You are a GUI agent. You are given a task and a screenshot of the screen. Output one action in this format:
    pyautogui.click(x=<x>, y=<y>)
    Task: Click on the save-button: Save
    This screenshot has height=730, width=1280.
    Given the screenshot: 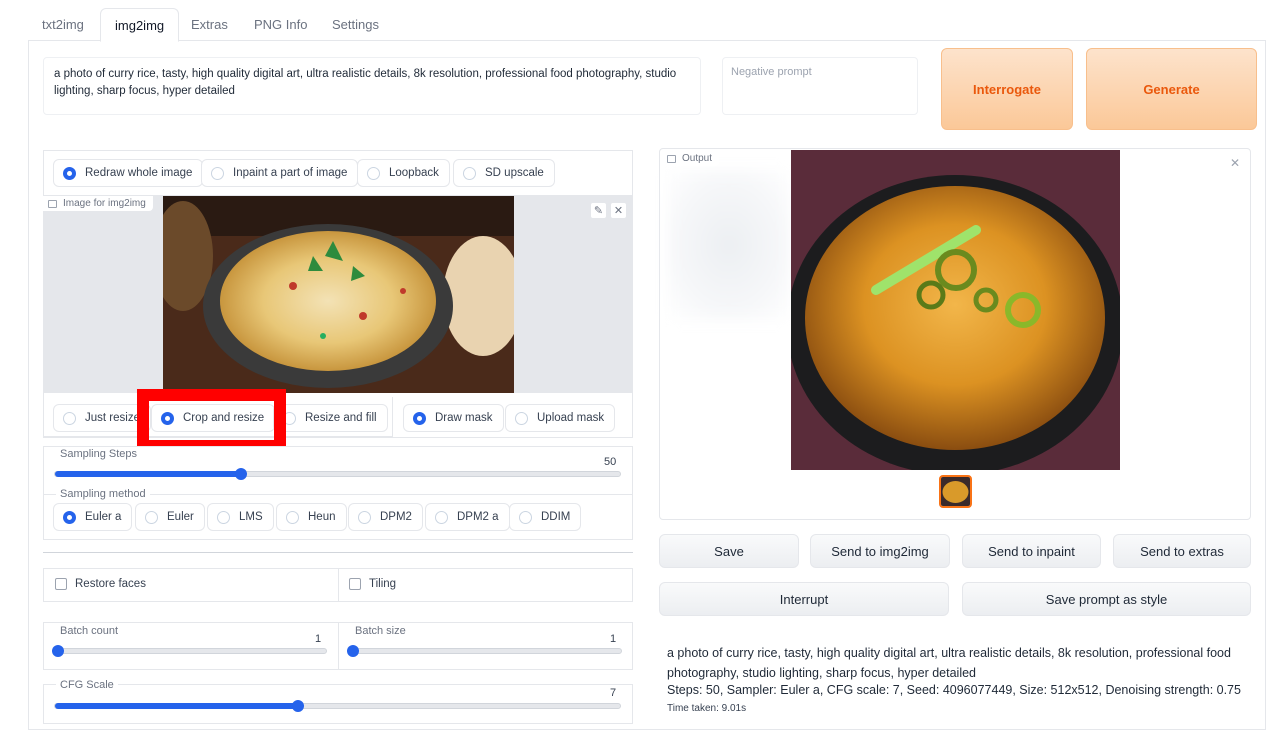 What is the action you would take?
    pyautogui.click(x=729, y=551)
    